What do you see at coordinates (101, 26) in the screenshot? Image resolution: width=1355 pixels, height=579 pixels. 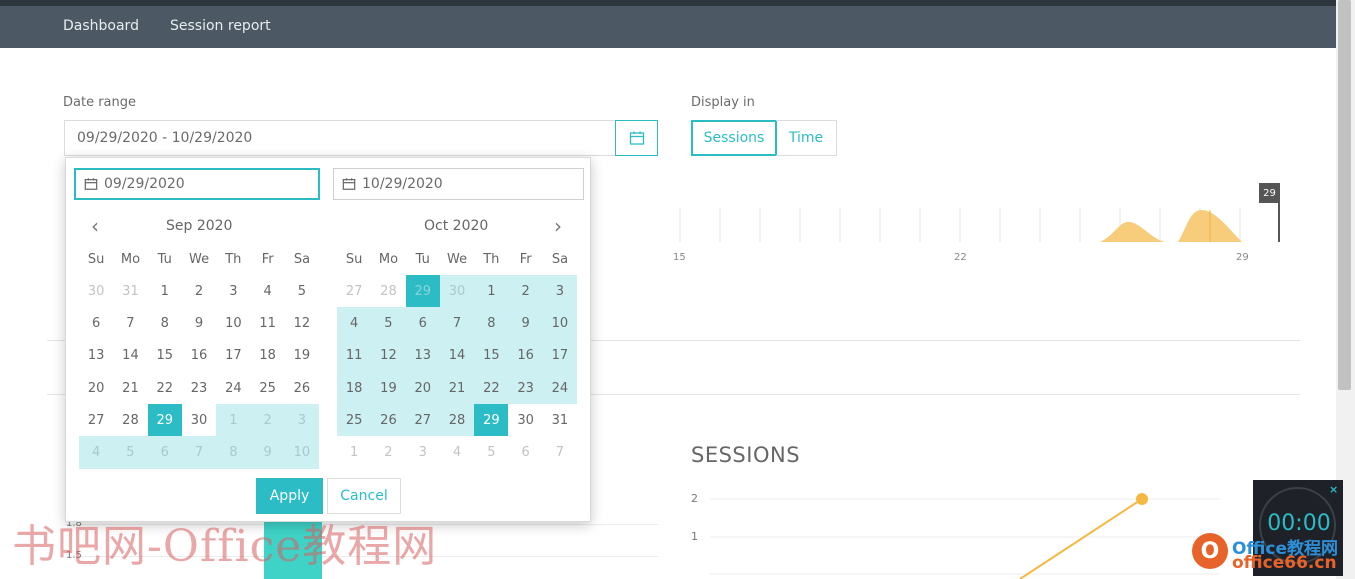 I see `nav-dashboard-link: Dashboard` at bounding box center [101, 26].